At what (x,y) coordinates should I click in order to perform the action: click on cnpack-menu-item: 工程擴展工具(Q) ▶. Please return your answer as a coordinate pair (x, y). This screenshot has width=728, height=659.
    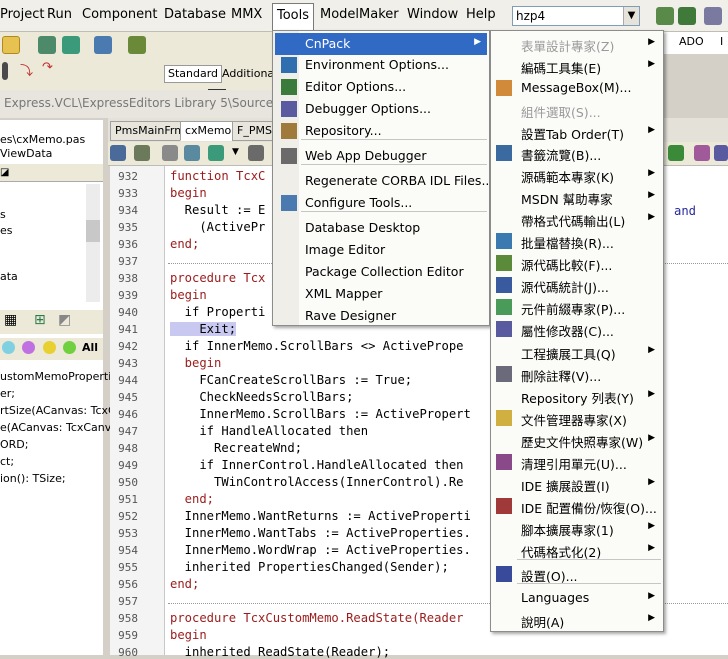
    Looking at the image, I should click on (577, 352).